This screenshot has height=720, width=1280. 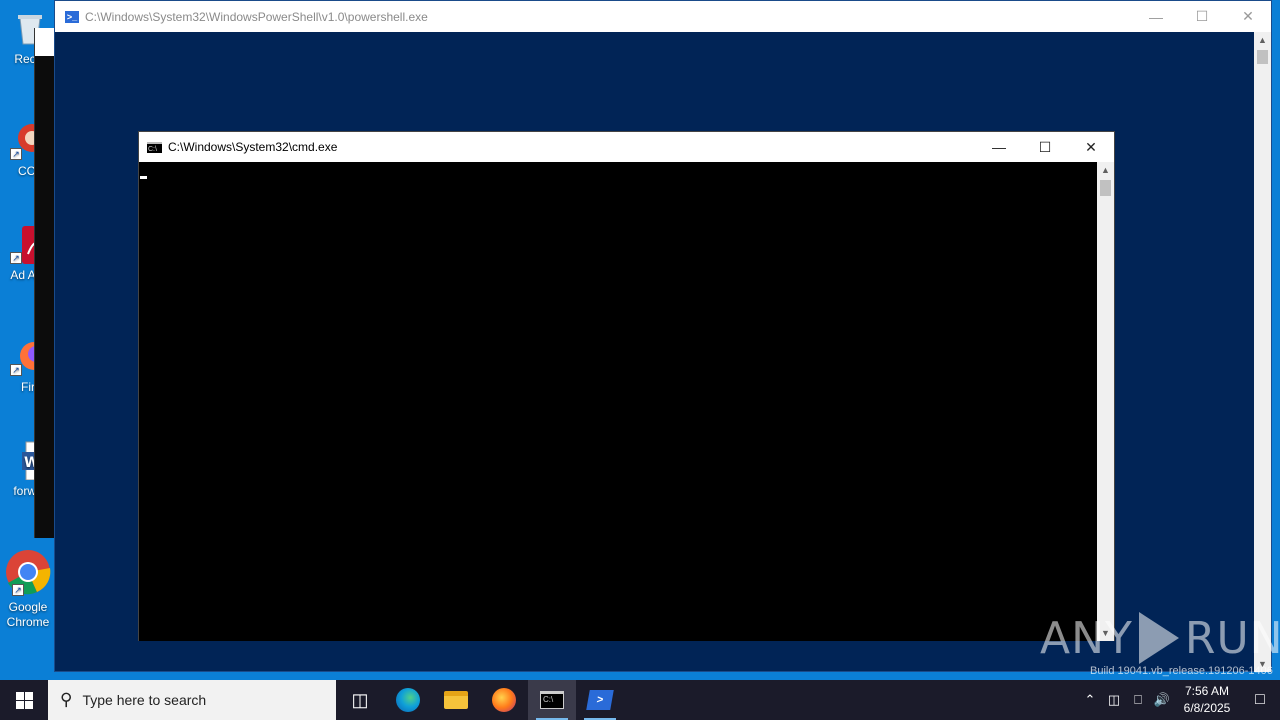 I want to click on device-icon: ◫, so click(x=1114, y=700).